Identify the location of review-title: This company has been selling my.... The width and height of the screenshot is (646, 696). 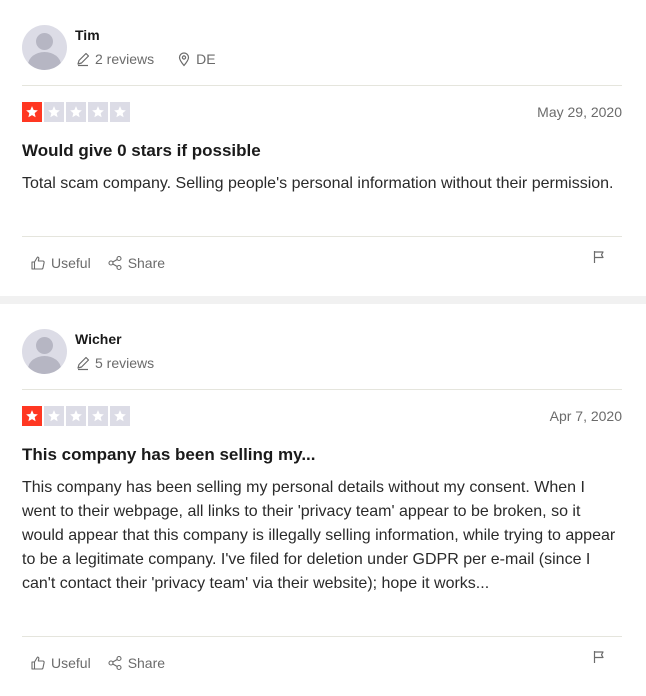
(169, 455).